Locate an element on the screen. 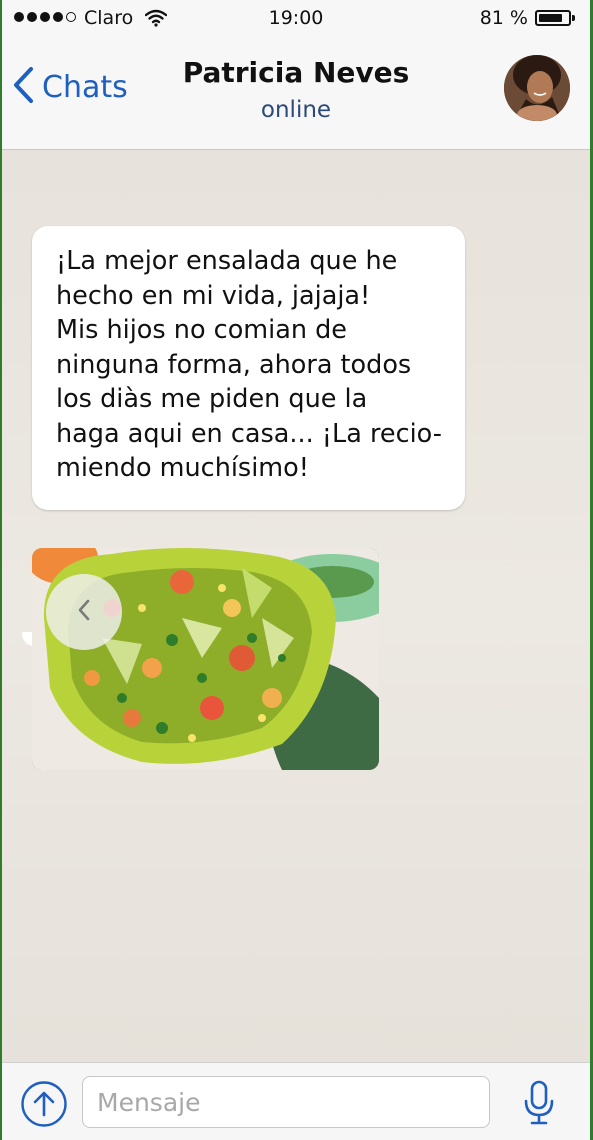 This screenshot has height=1140, width=593. chevron-left-icon is located at coordinates (84, 612).